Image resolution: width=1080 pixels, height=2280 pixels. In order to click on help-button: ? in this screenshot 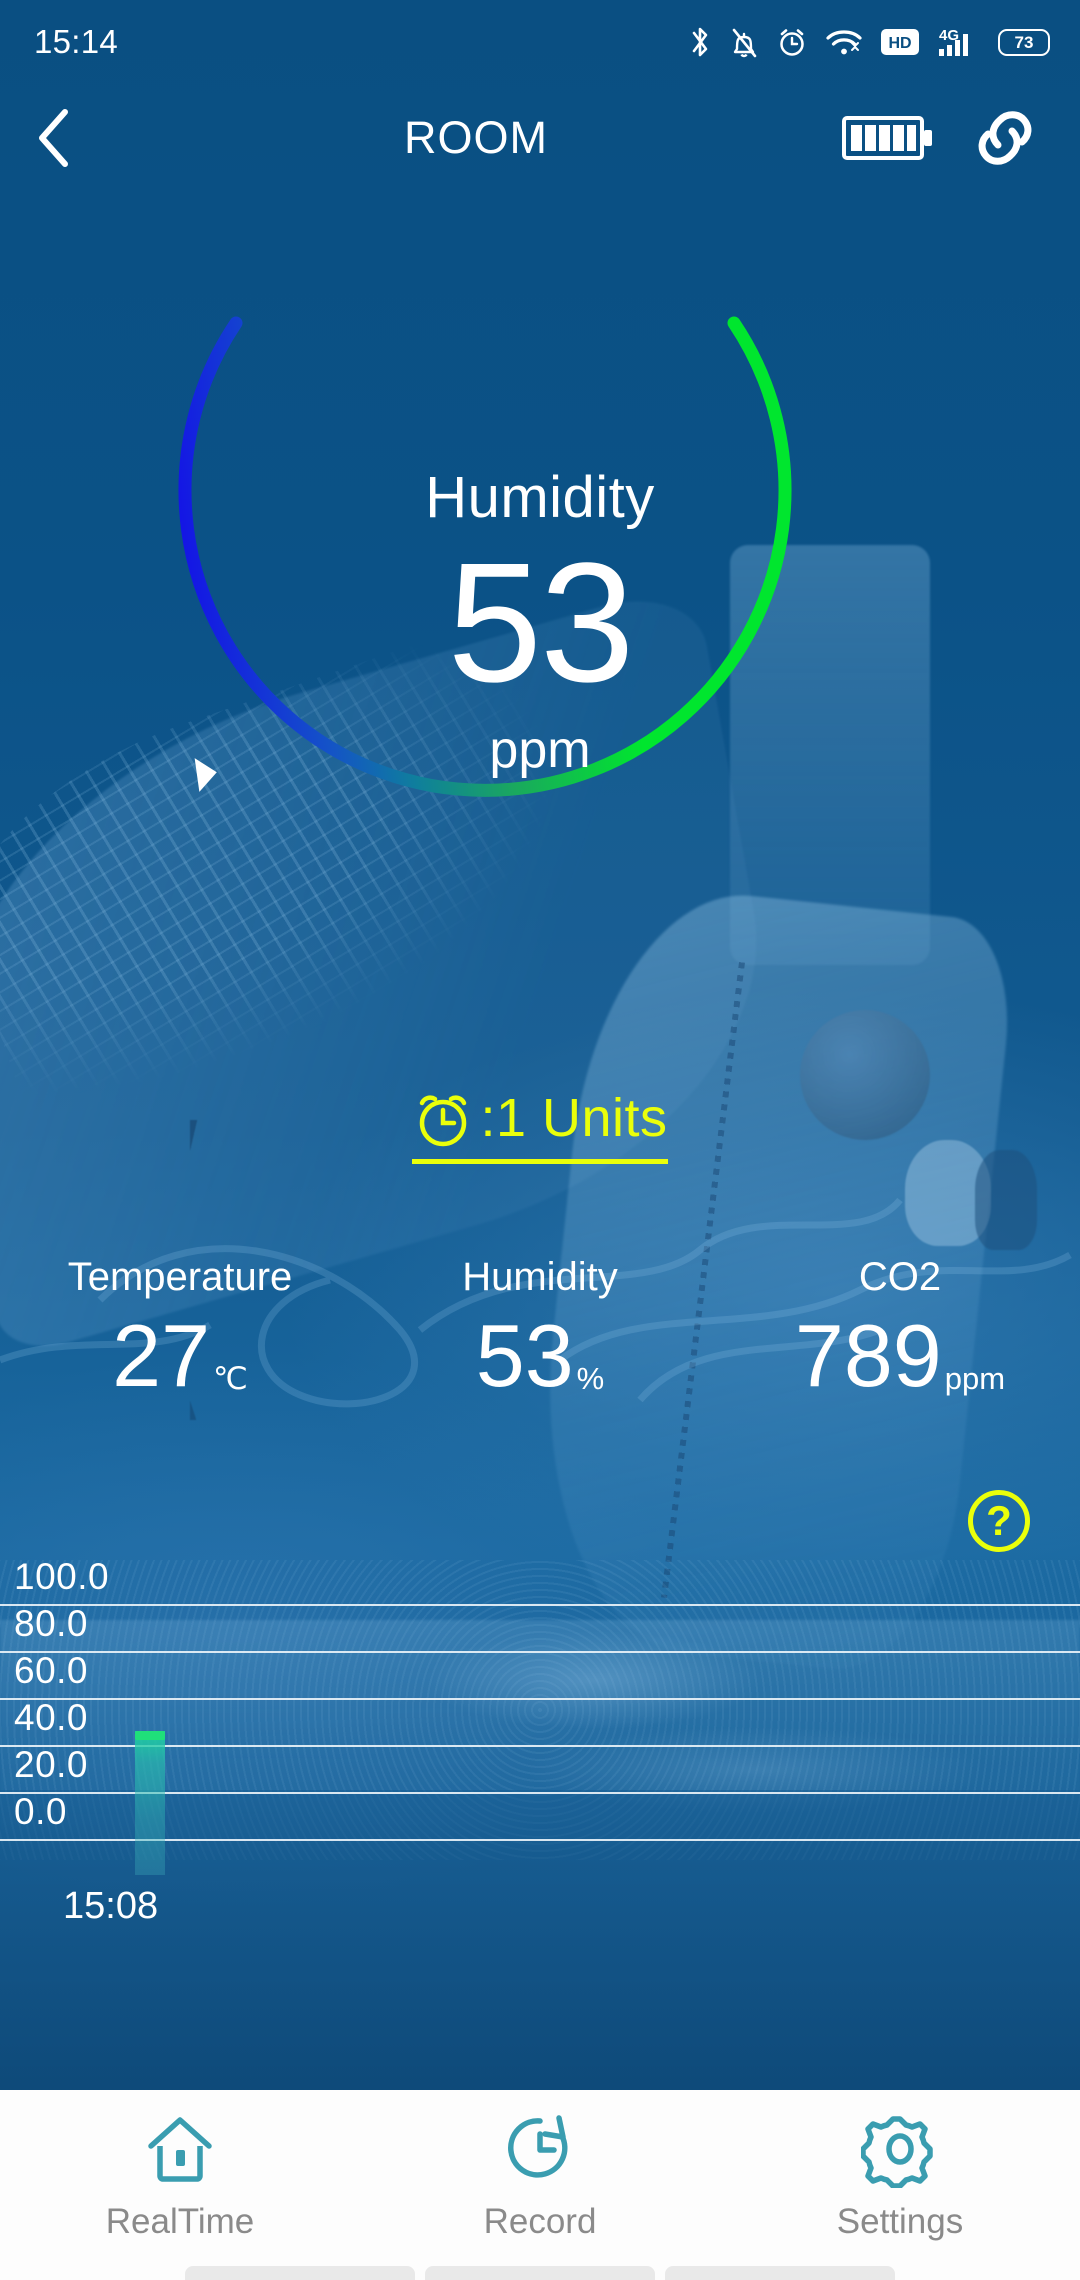, I will do `click(999, 1521)`.